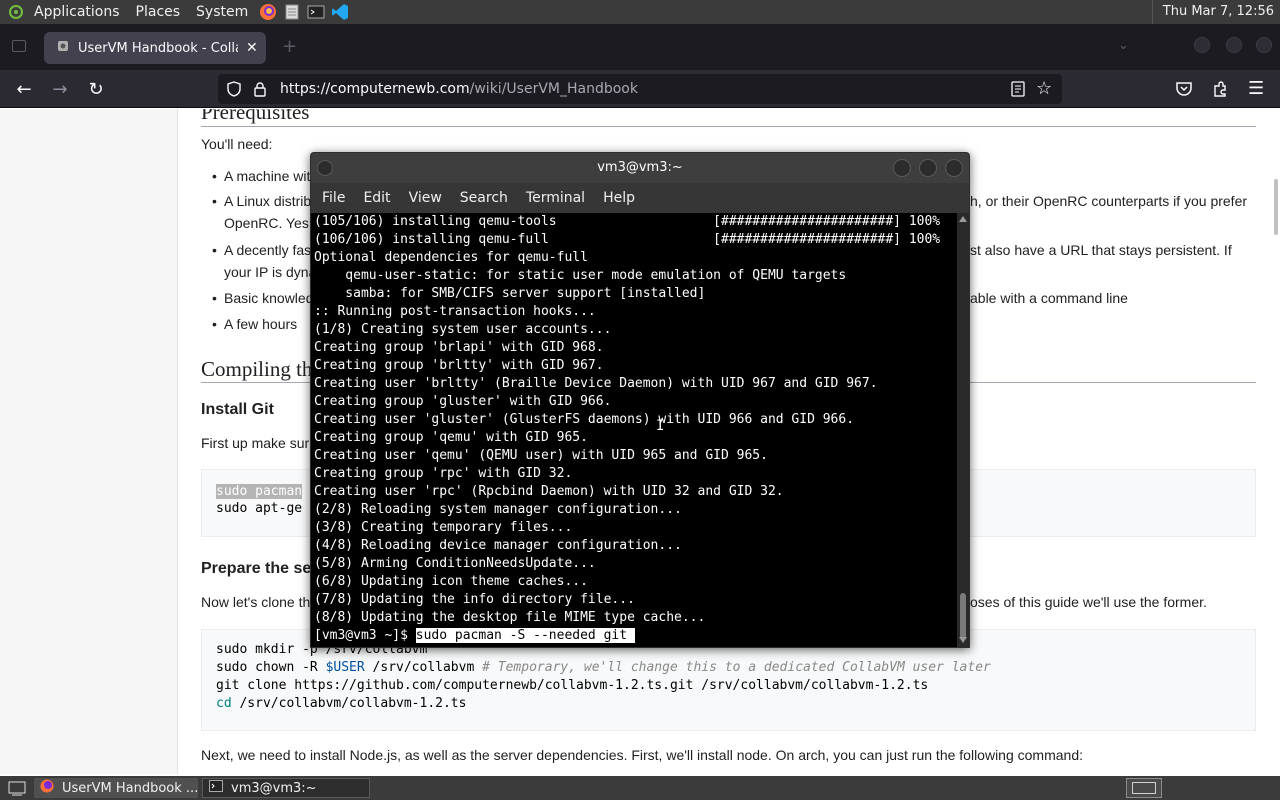 This screenshot has height=800, width=1280. I want to click on text-cursor-icon: I, so click(660, 426).